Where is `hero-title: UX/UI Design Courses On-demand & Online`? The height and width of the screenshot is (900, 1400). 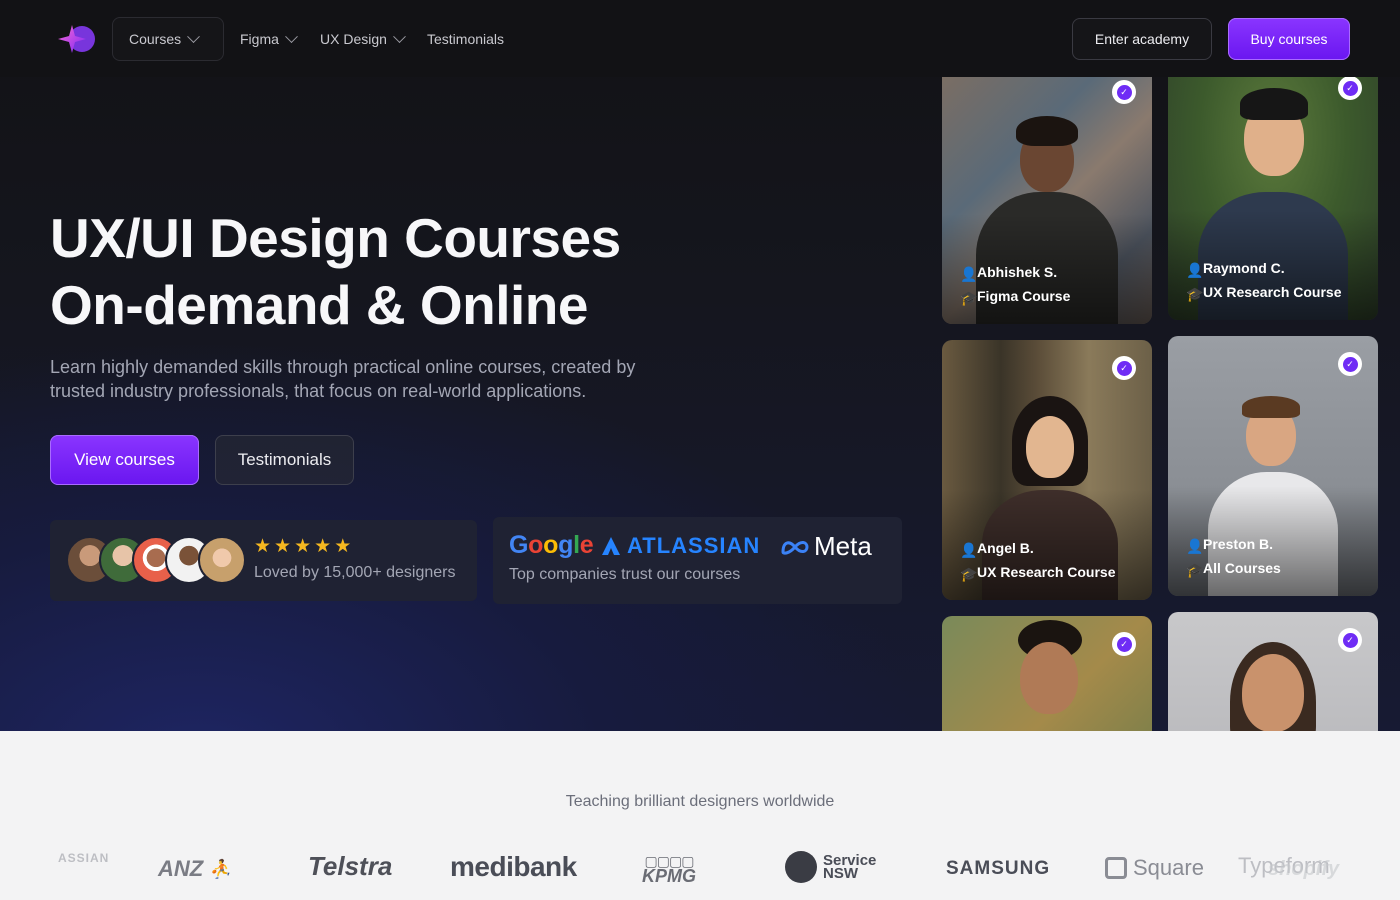
hero-title: UX/UI Design Courses On-demand & Online is located at coordinates (335, 272).